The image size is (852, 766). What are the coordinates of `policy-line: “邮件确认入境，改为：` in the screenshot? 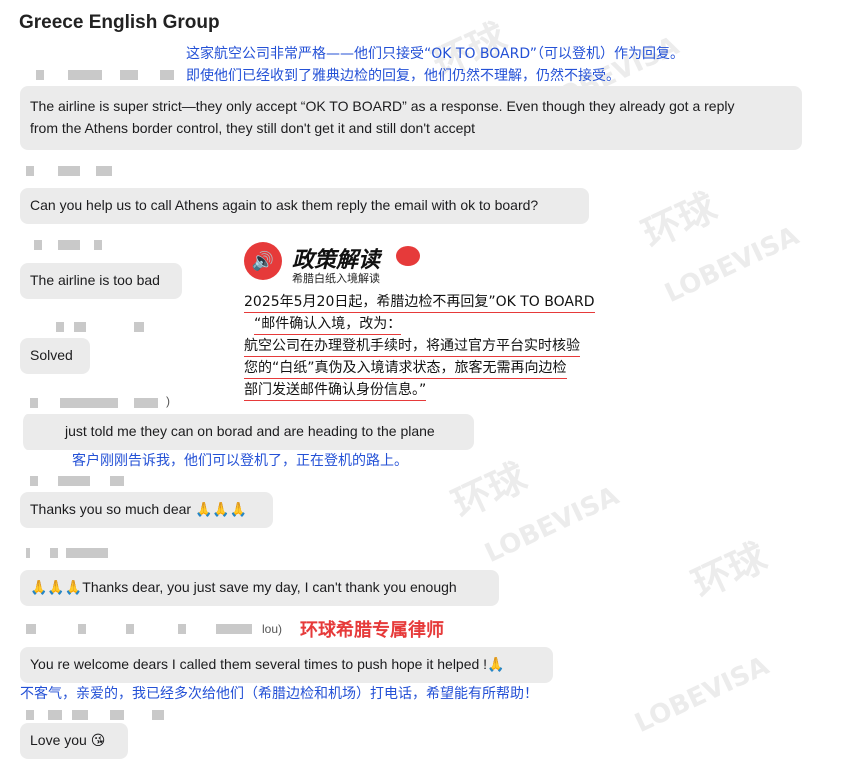 It's located at (328, 324).